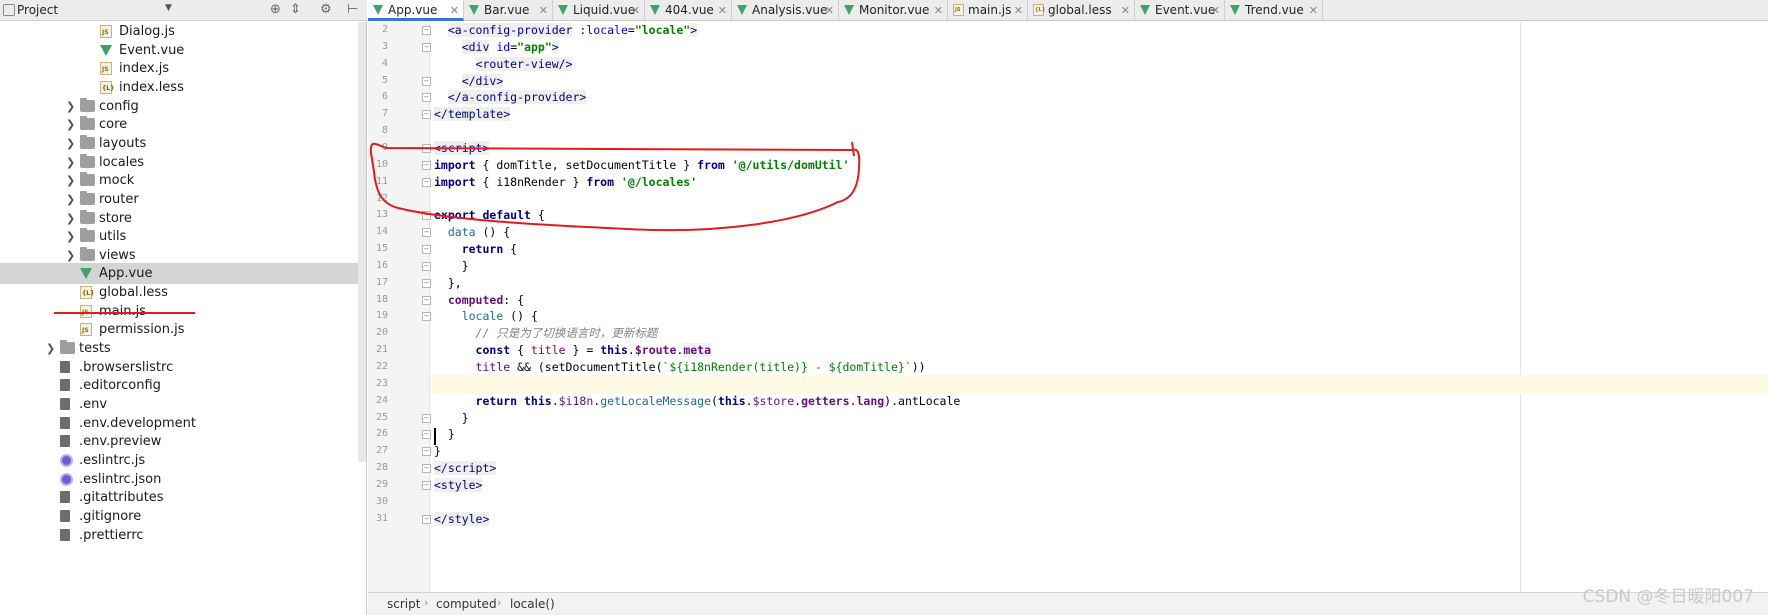 Image resolution: width=1768 pixels, height=615 pixels. What do you see at coordinates (326, 10) in the screenshot?
I see `gear-icon: ⚙` at bounding box center [326, 10].